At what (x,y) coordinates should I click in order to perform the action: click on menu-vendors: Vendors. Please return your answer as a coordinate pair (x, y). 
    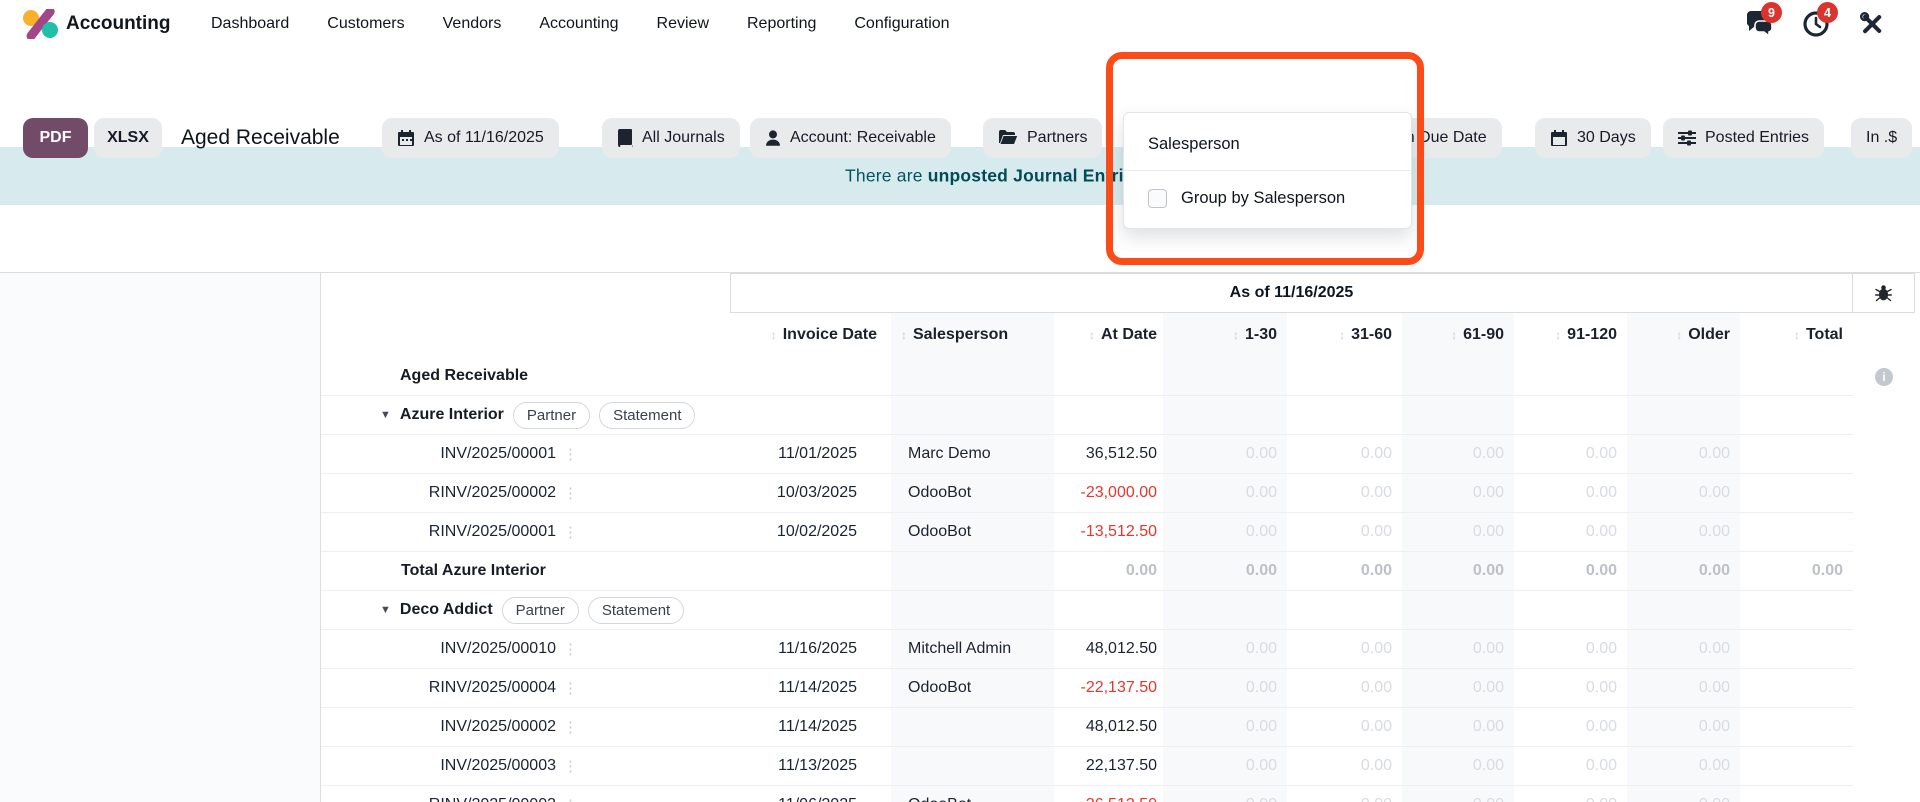
    Looking at the image, I should click on (472, 24).